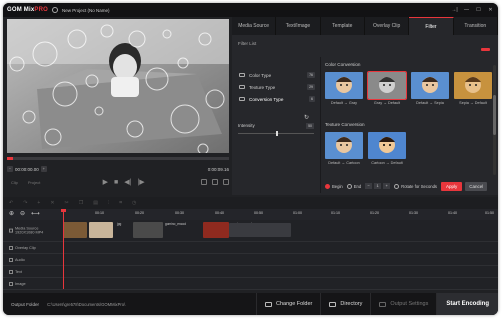 The width and height of the screenshot is (504, 320). What do you see at coordinates (52, 203) in the screenshot?
I see `delete-icon: ✕` at bounding box center [52, 203].